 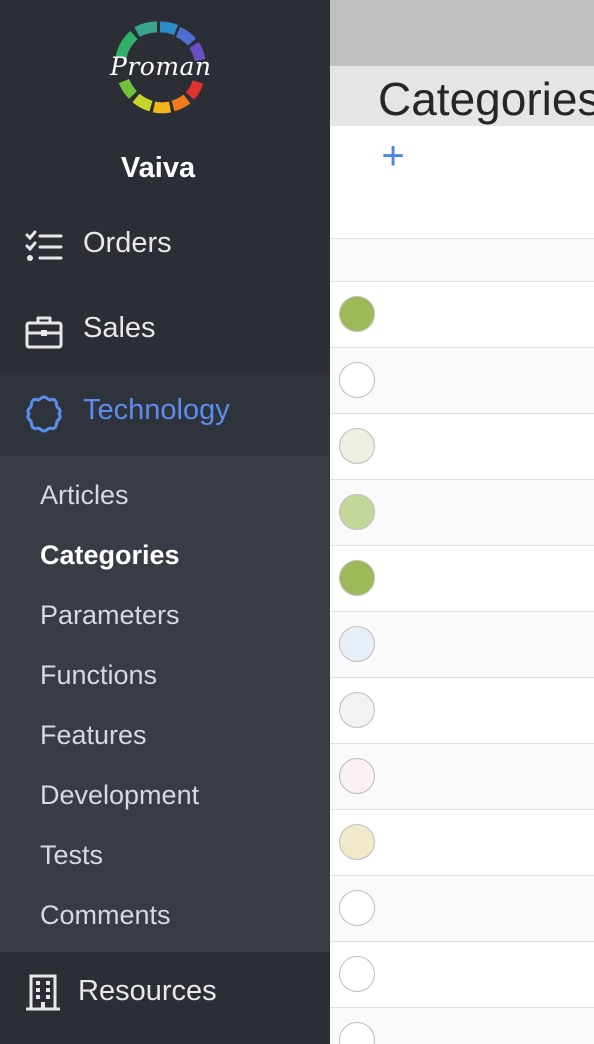 What do you see at coordinates (71, 855) in the screenshot?
I see `submenu-tests: Tests` at bounding box center [71, 855].